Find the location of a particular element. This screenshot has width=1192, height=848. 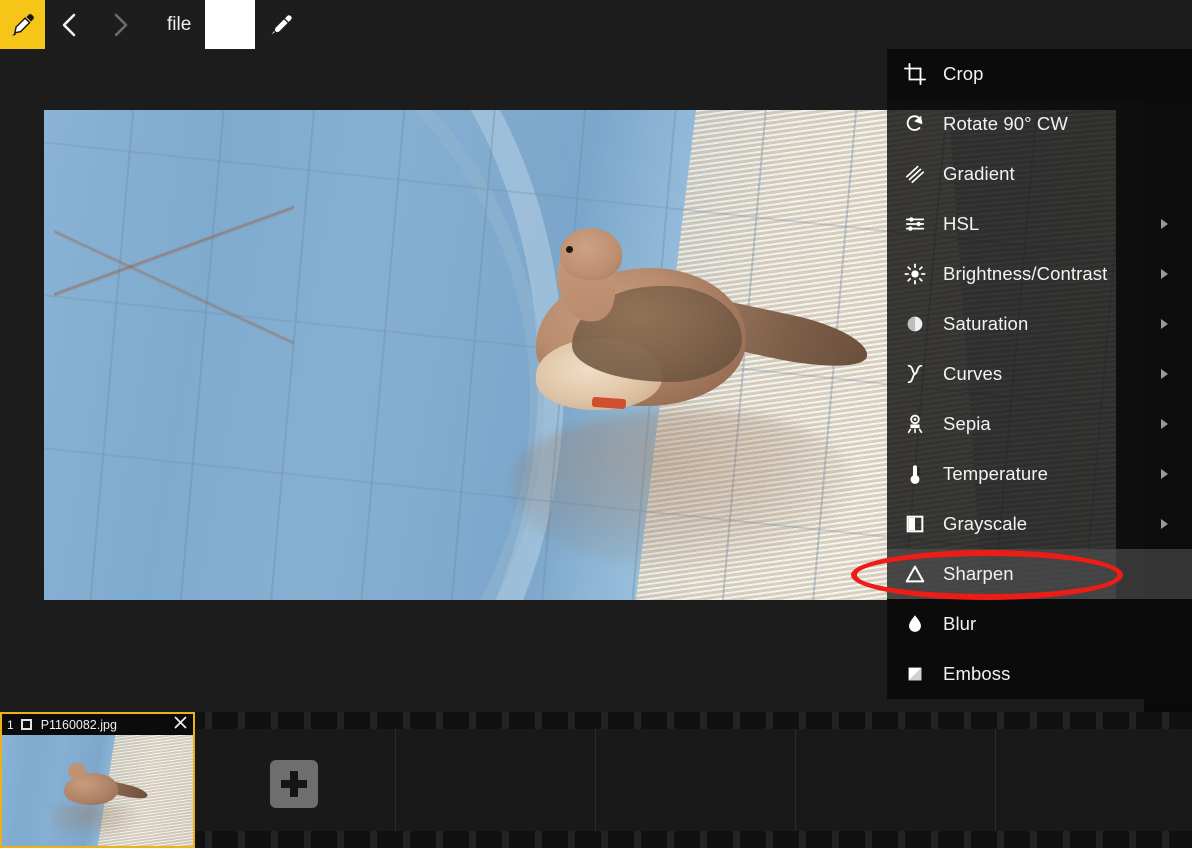

menu-item-crop: Crop is located at coordinates (1039, 74).